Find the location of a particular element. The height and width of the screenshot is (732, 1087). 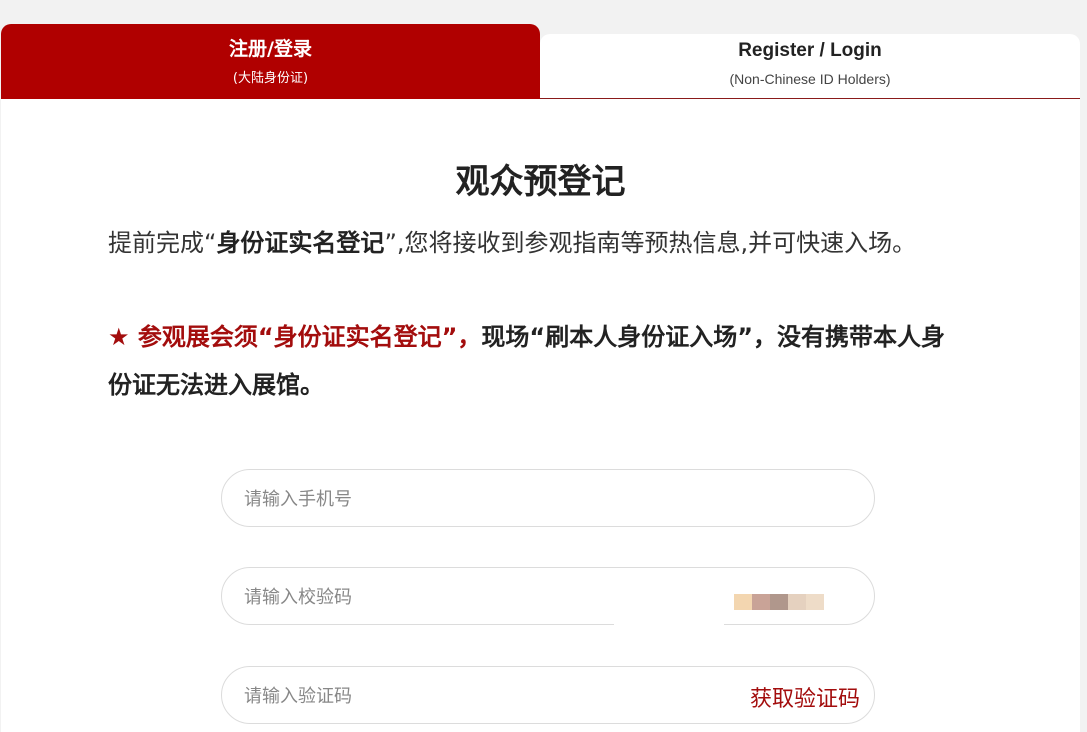

notice-red-text: 参观展会须“身份证实名登记”， is located at coordinates (305, 337).